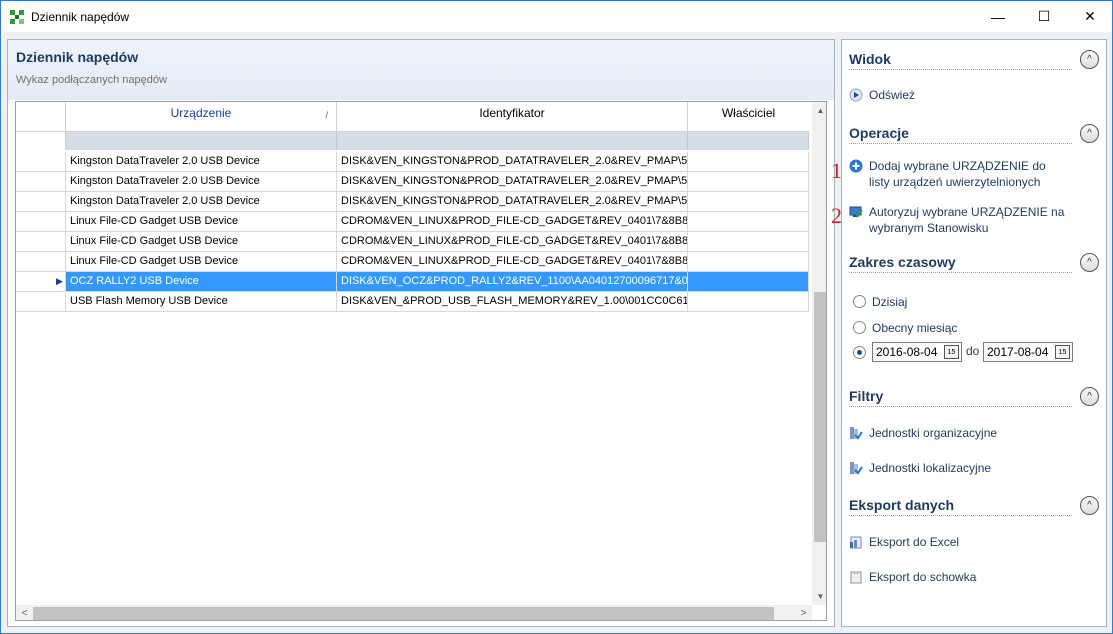  What do you see at coordinates (882, 95) in the screenshot?
I see `refresh-action: Odśwież` at bounding box center [882, 95].